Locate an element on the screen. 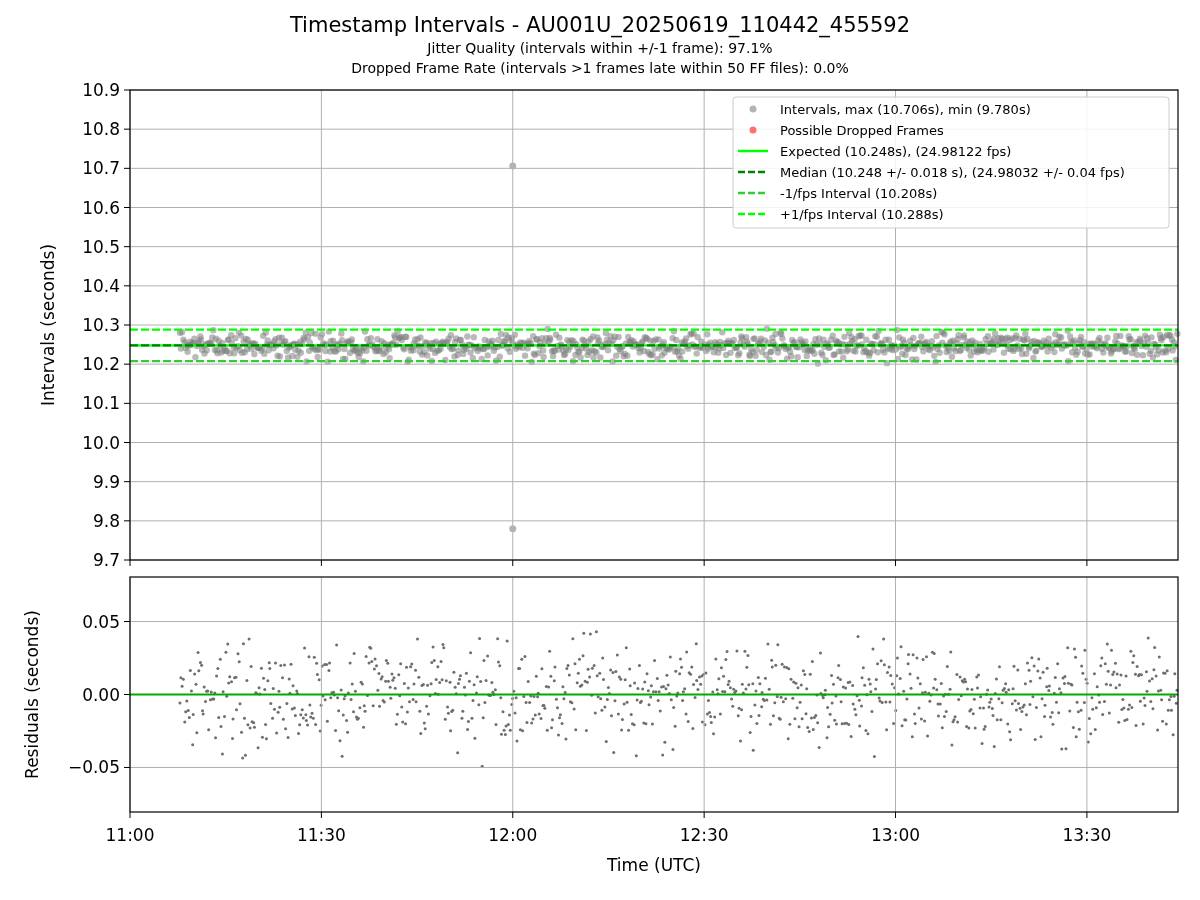  y-tick-label: 10.8 is located at coordinates (101, 129).